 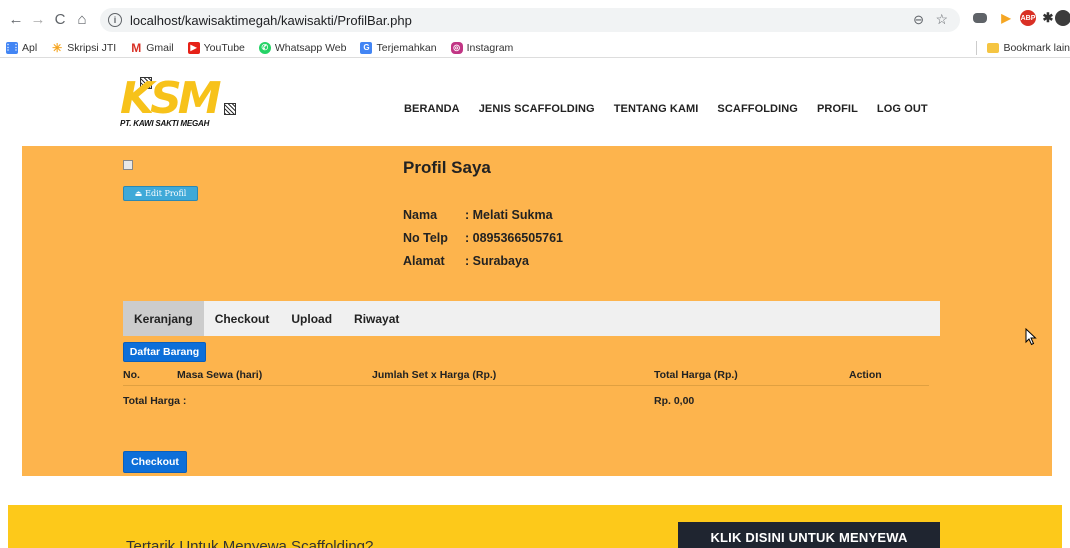 What do you see at coordinates (242, 318) in the screenshot?
I see `tab-checkout: Checkout` at bounding box center [242, 318].